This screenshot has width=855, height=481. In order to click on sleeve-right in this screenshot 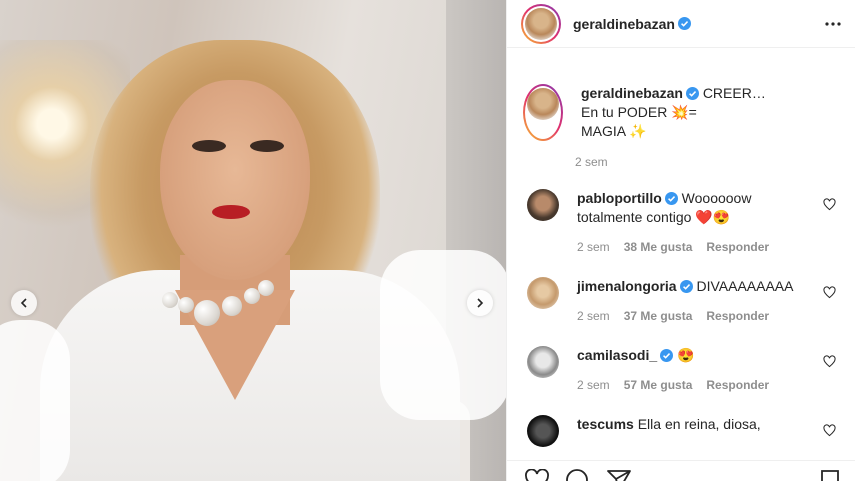, I will do `click(443, 335)`.